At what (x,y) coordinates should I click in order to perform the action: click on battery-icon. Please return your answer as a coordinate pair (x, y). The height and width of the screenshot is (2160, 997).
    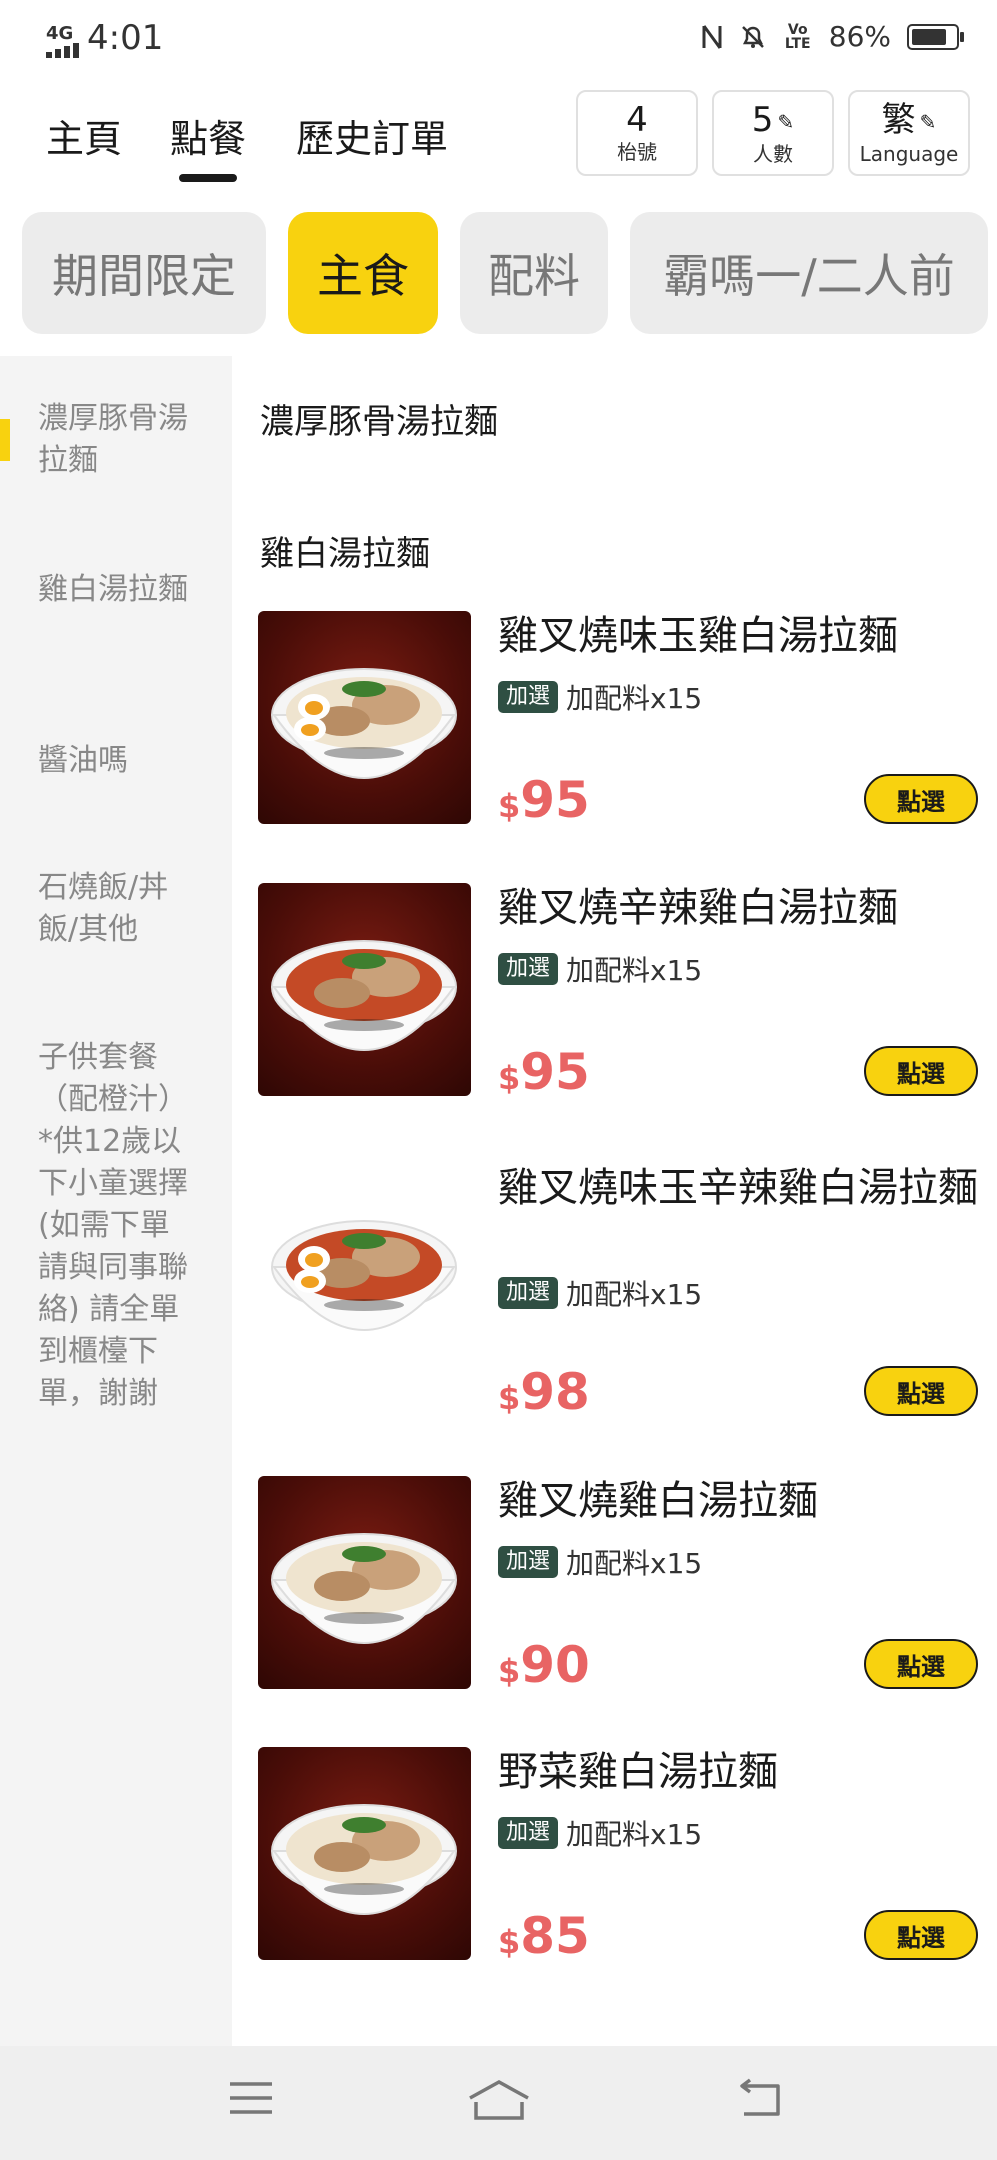
    Looking at the image, I should click on (935, 36).